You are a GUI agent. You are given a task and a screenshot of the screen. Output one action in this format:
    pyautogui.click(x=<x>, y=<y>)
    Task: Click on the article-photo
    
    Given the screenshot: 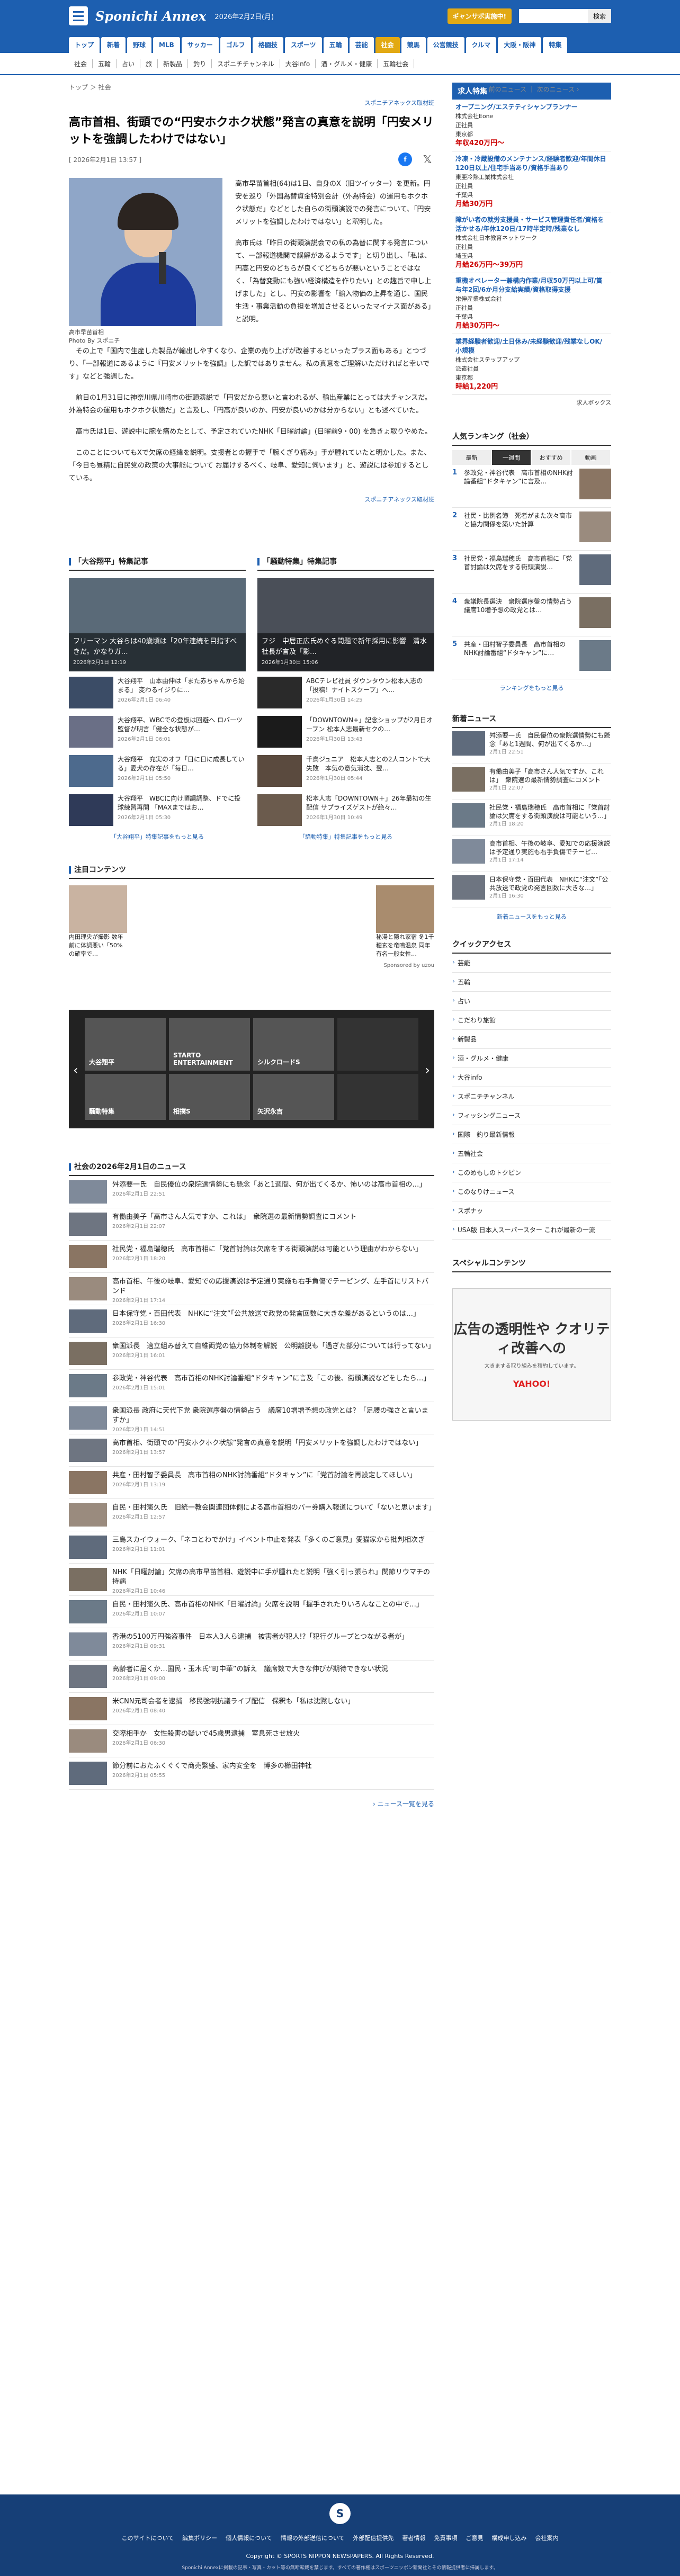 What is the action you would take?
    pyautogui.click(x=145, y=252)
    